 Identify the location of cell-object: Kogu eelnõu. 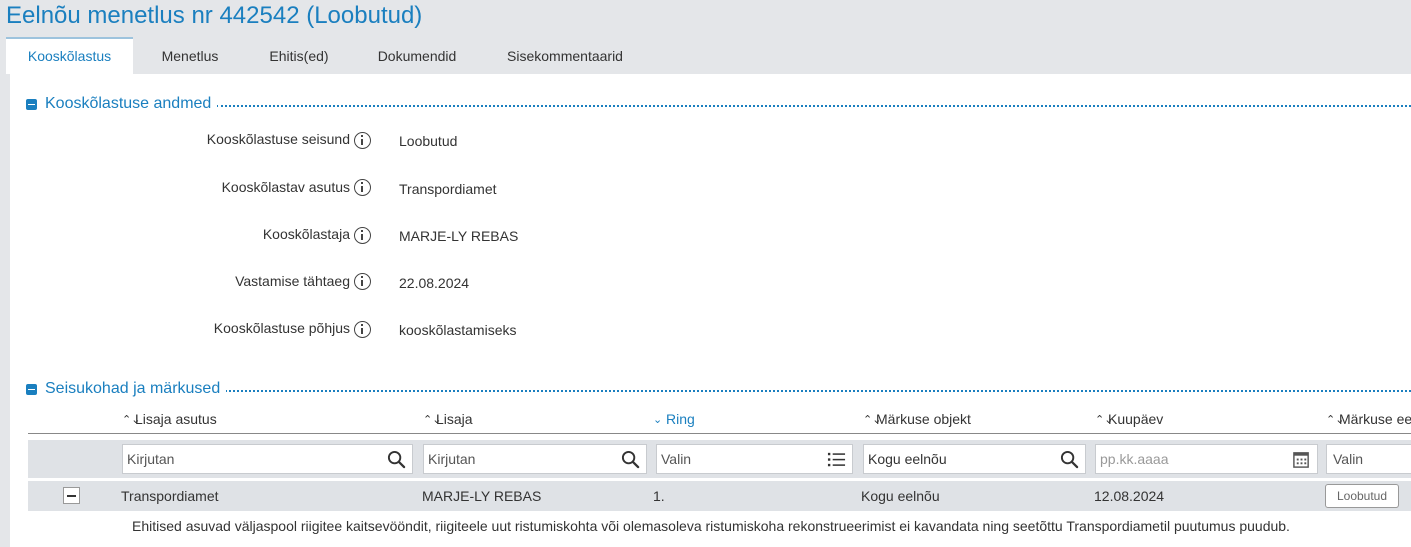
(900, 496).